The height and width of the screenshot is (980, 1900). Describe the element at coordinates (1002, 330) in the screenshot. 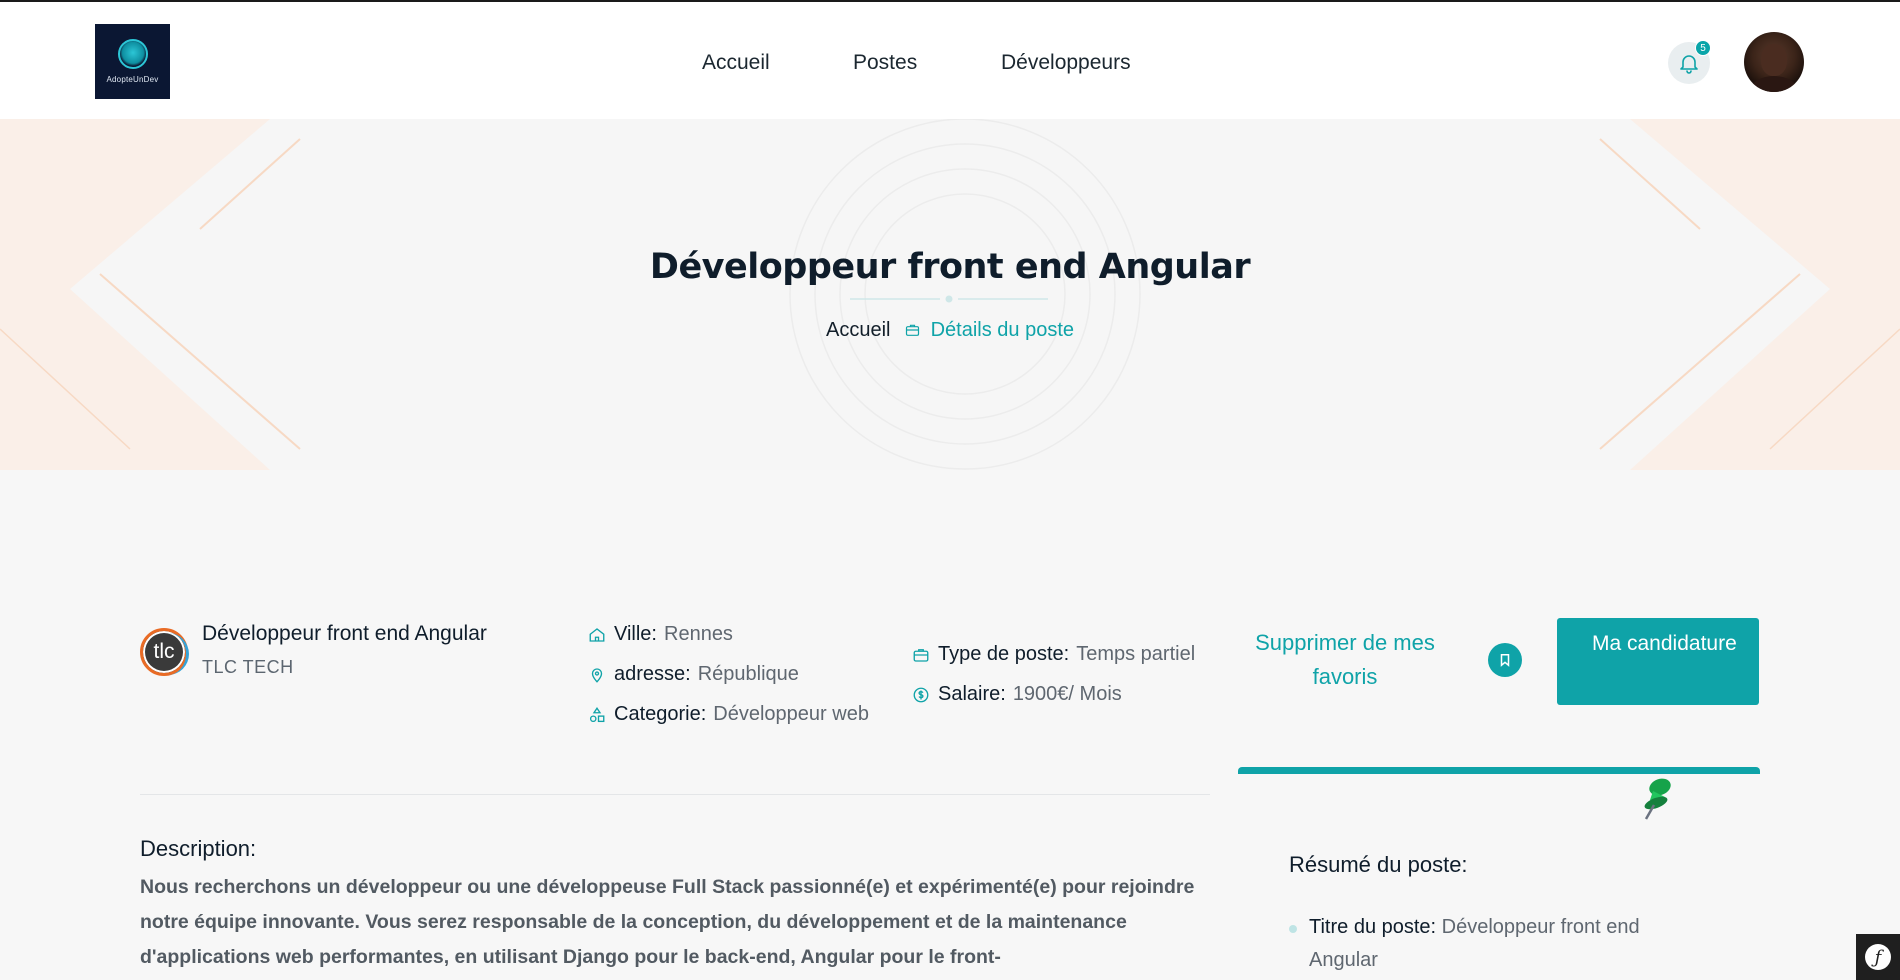

I see `breadcrumb-current: Détails du poste` at that location.